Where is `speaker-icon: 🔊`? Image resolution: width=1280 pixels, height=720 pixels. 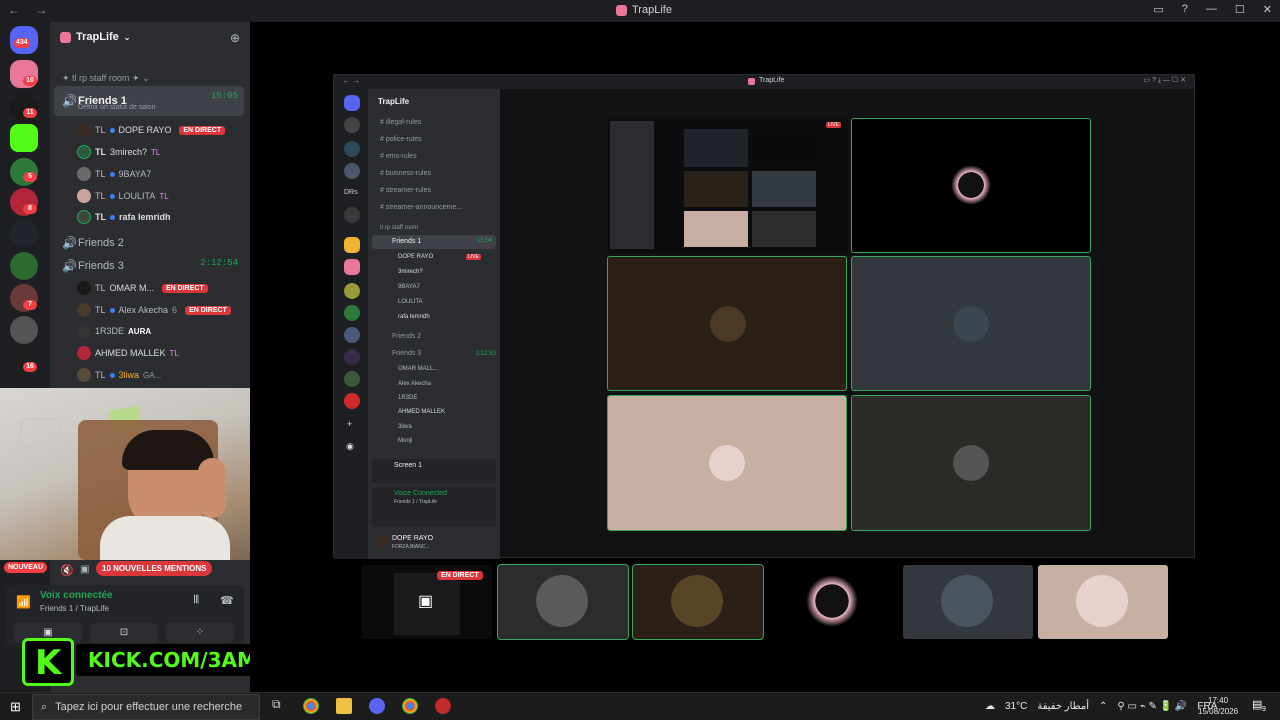 speaker-icon: 🔊 is located at coordinates (69, 101).